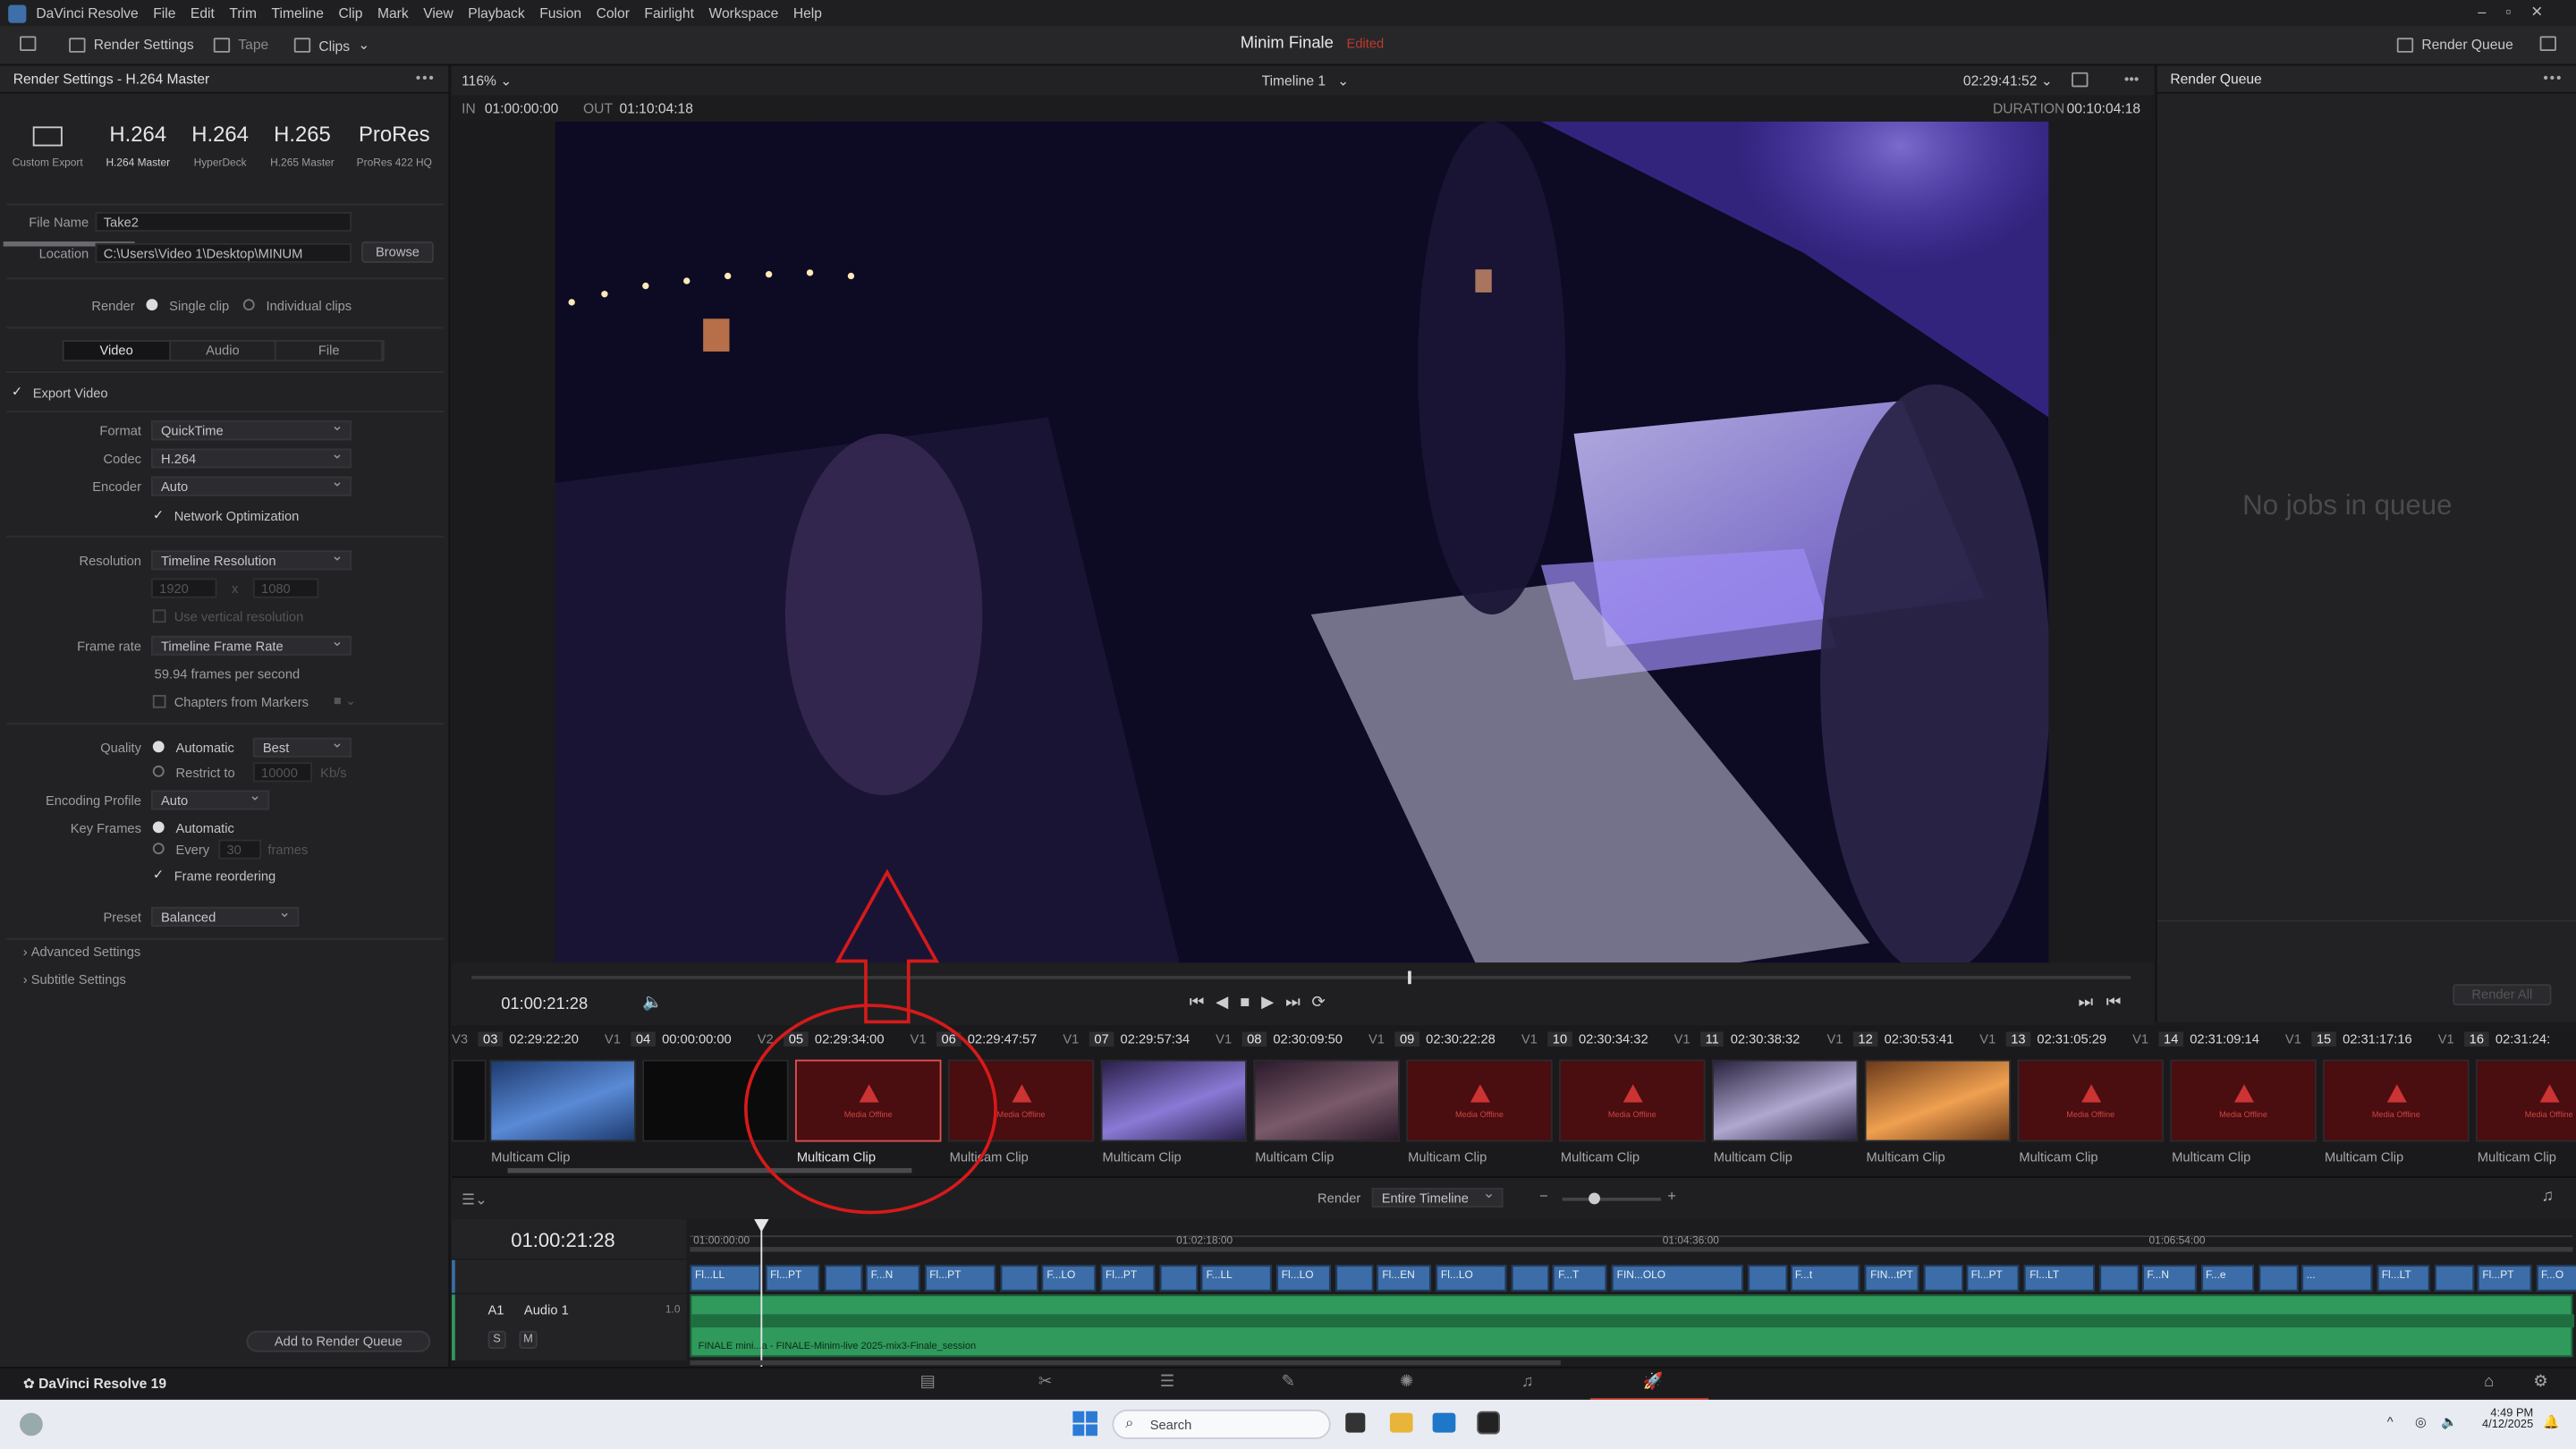  I want to click on frame-reordering-checkbox: ✓, so click(159, 876).